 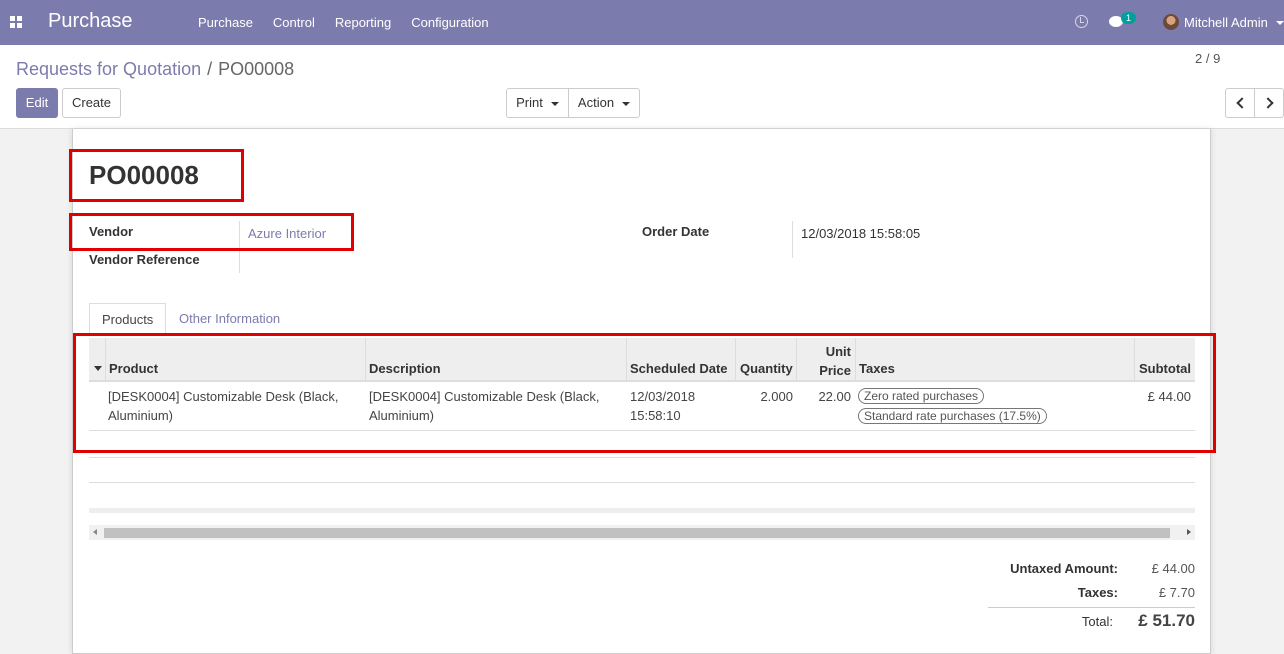 What do you see at coordinates (1173, 568) in the screenshot?
I see `untaxed-amount-value: £ 44.00` at bounding box center [1173, 568].